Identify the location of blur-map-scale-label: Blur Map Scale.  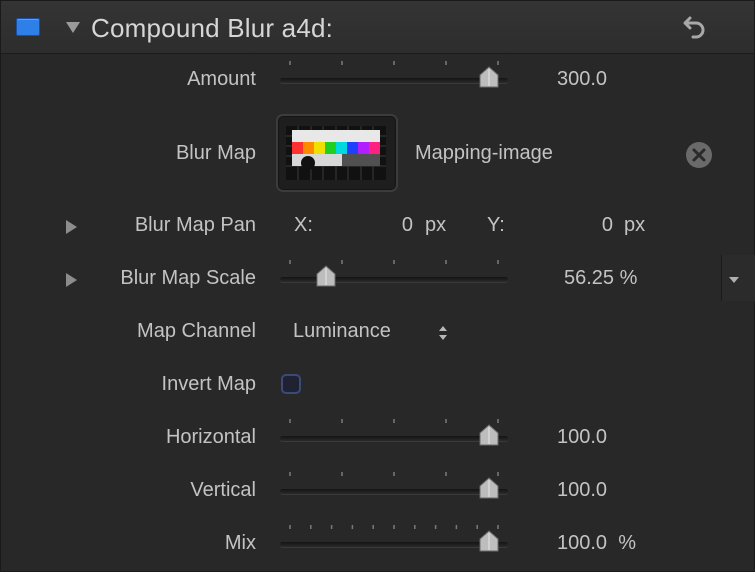
(188, 278).